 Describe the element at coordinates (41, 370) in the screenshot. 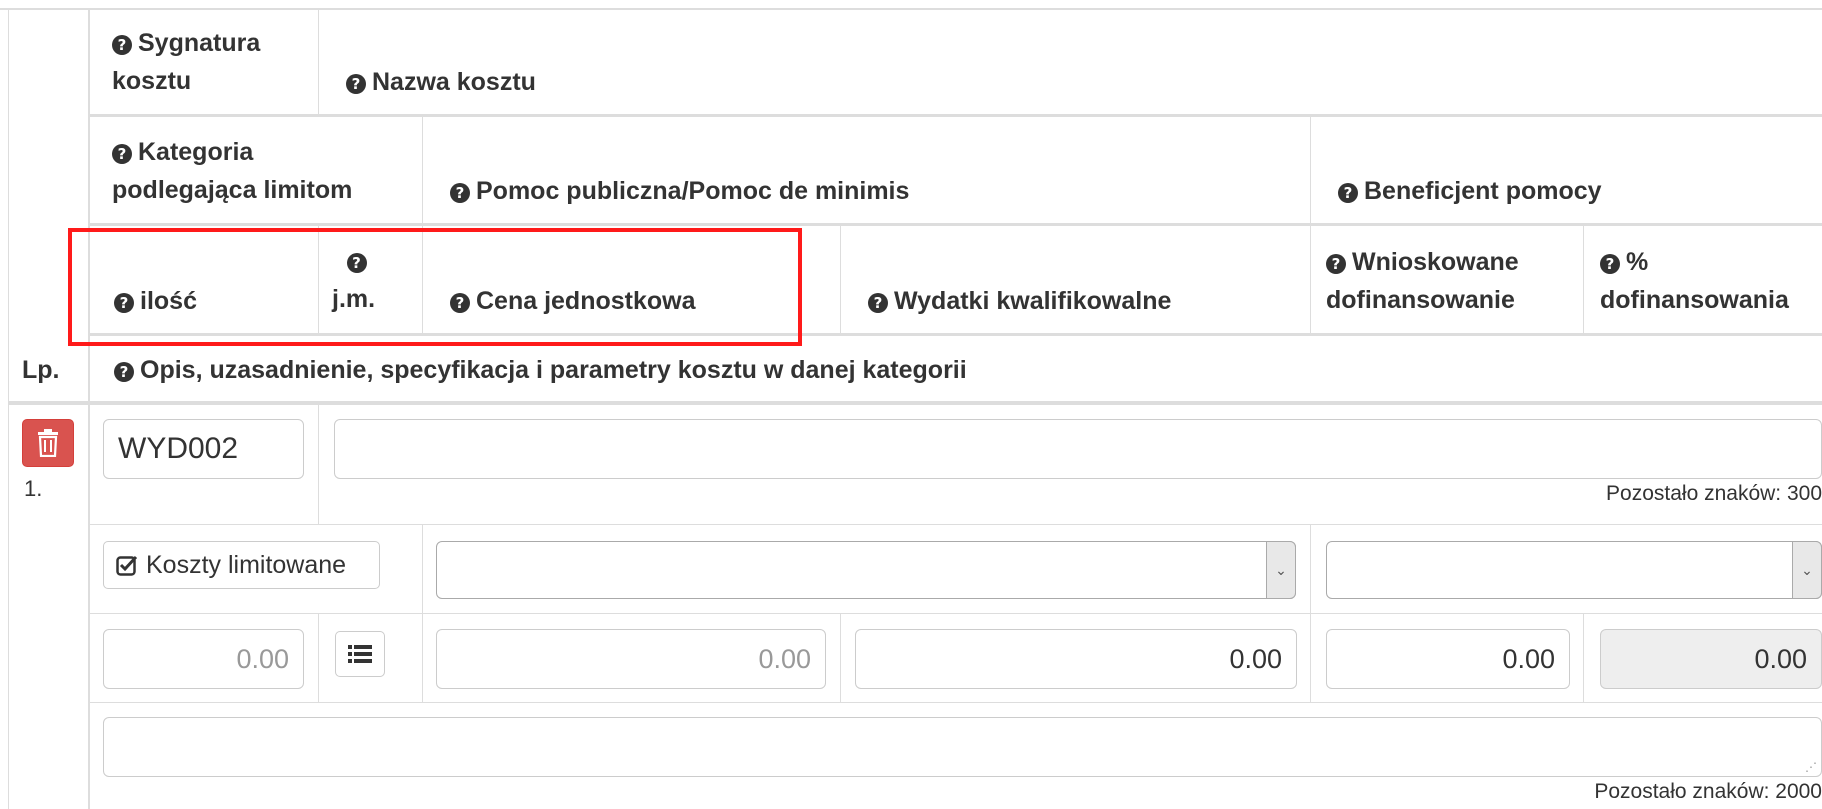

I see `header-lp: Lp.` at that location.